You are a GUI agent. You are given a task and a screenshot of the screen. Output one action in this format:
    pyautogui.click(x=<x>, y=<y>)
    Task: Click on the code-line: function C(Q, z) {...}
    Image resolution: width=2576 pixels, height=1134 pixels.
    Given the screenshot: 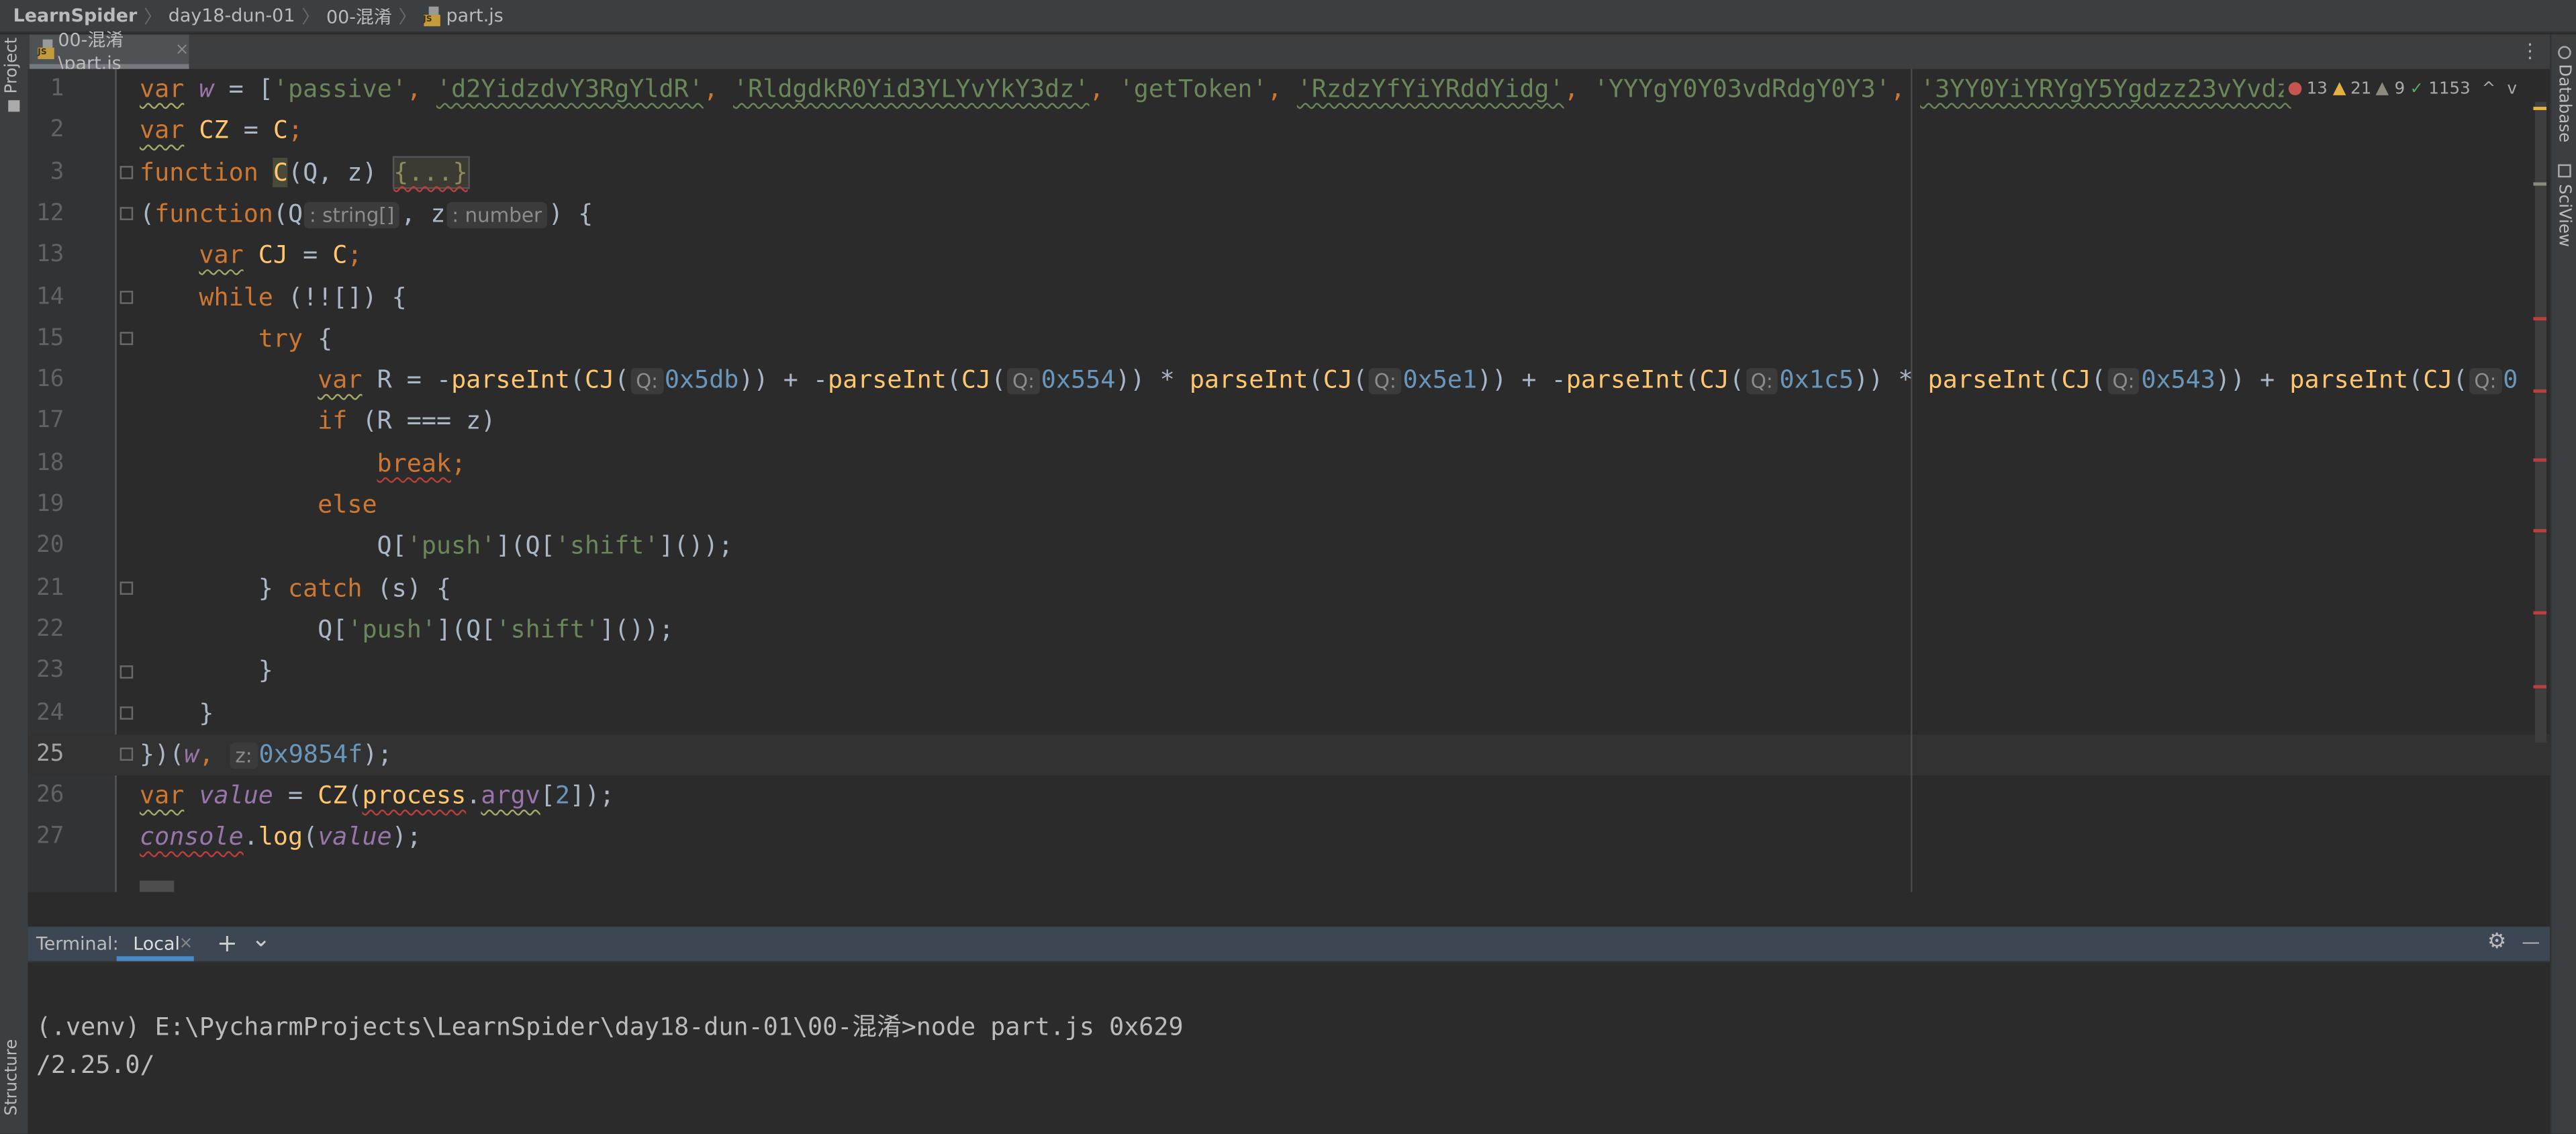 What is the action you would take?
    pyautogui.click(x=305, y=173)
    